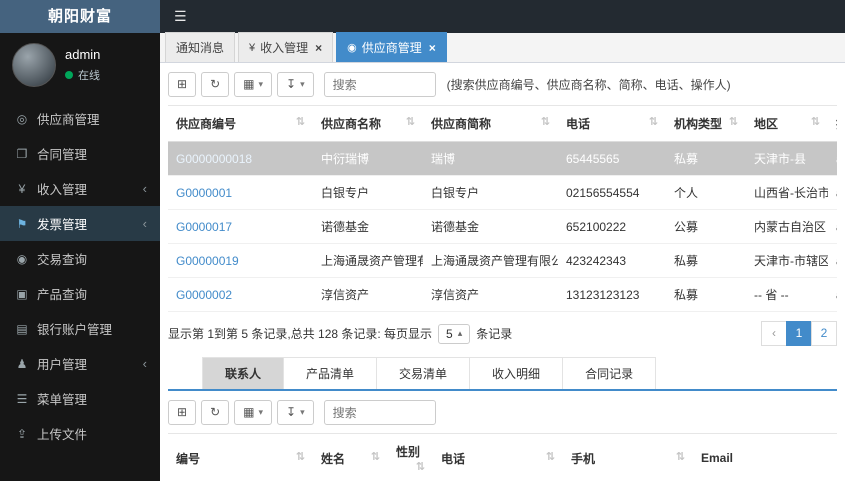  I want to click on sidebar-item-income-mgmt: ¥ 收入管理 ‹, so click(80, 188).